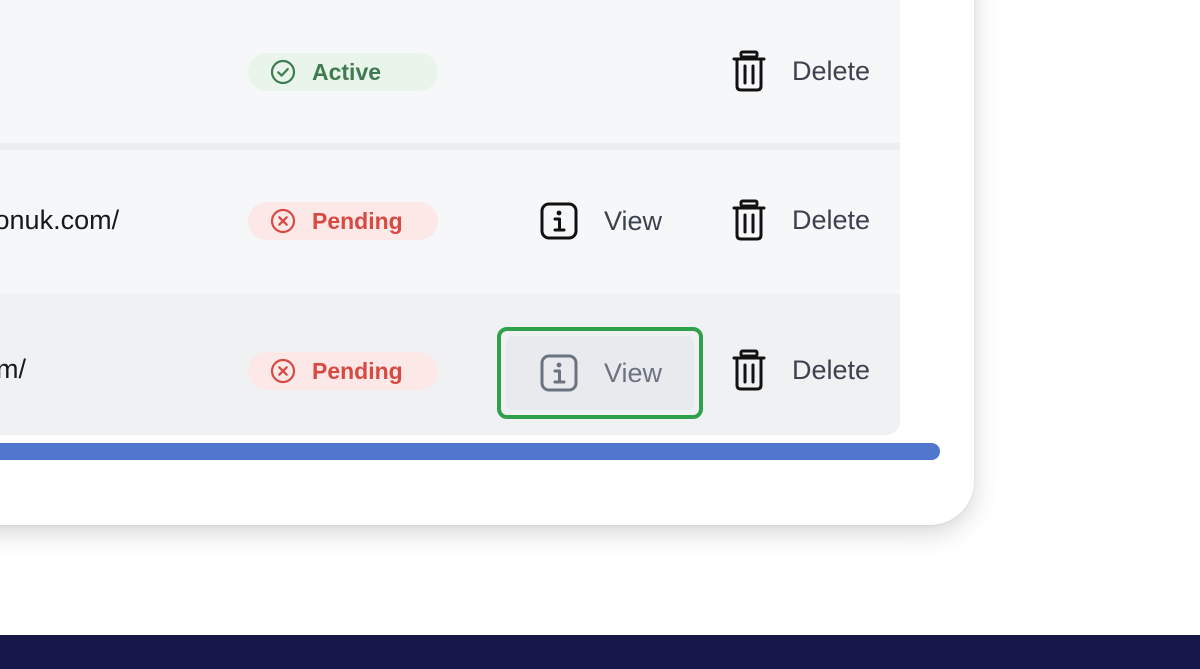 The image size is (1200, 669). What do you see at coordinates (450, 146) in the screenshot?
I see `row-divider` at bounding box center [450, 146].